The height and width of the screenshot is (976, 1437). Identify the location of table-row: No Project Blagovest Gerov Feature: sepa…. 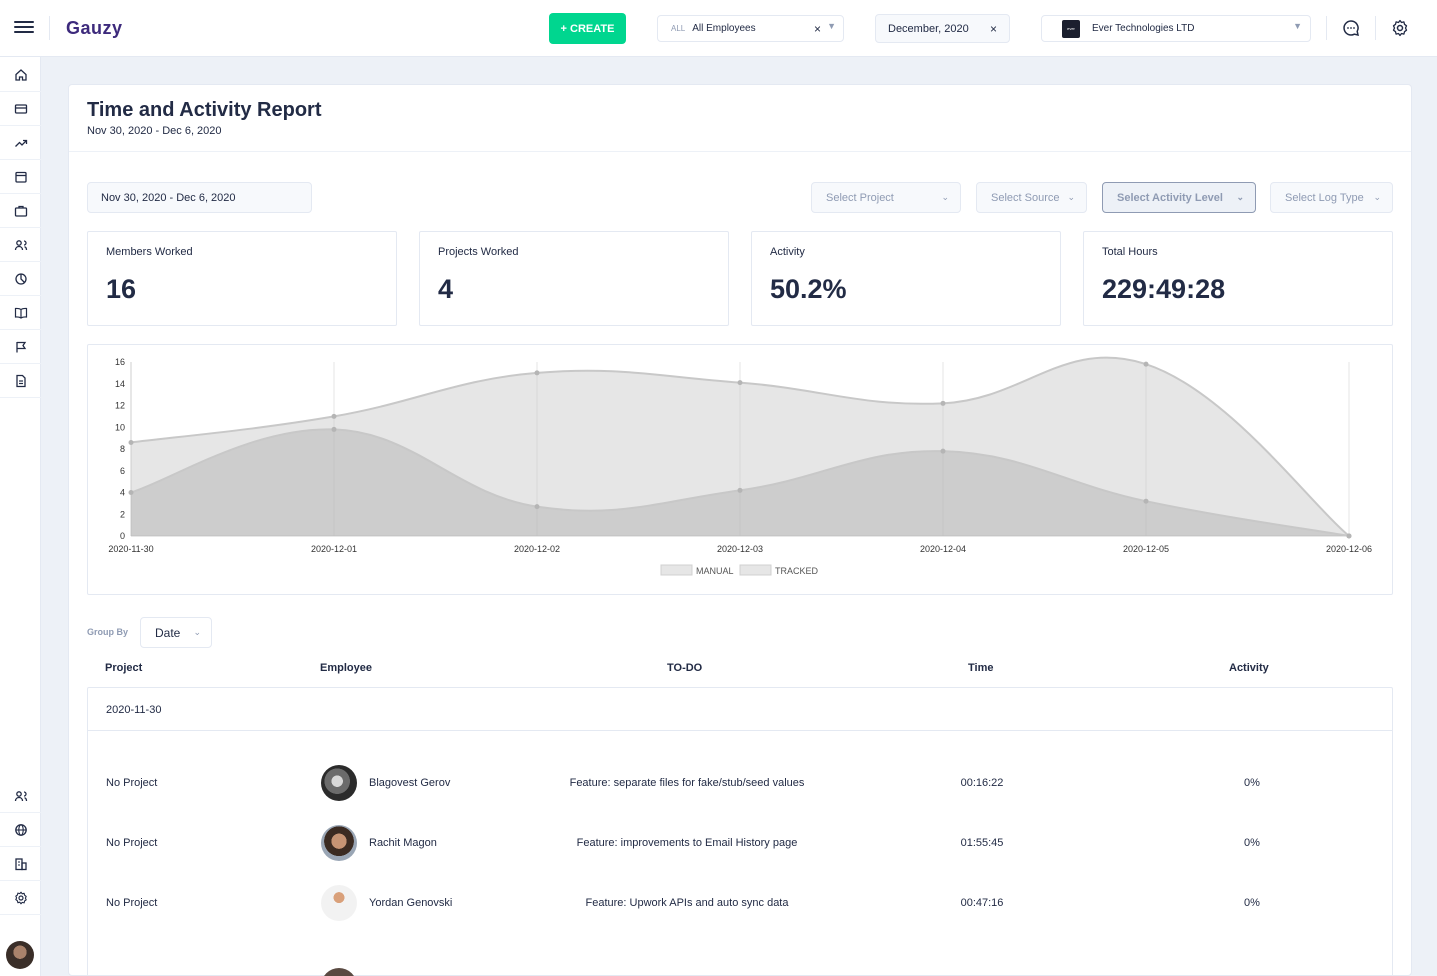
(740, 793).